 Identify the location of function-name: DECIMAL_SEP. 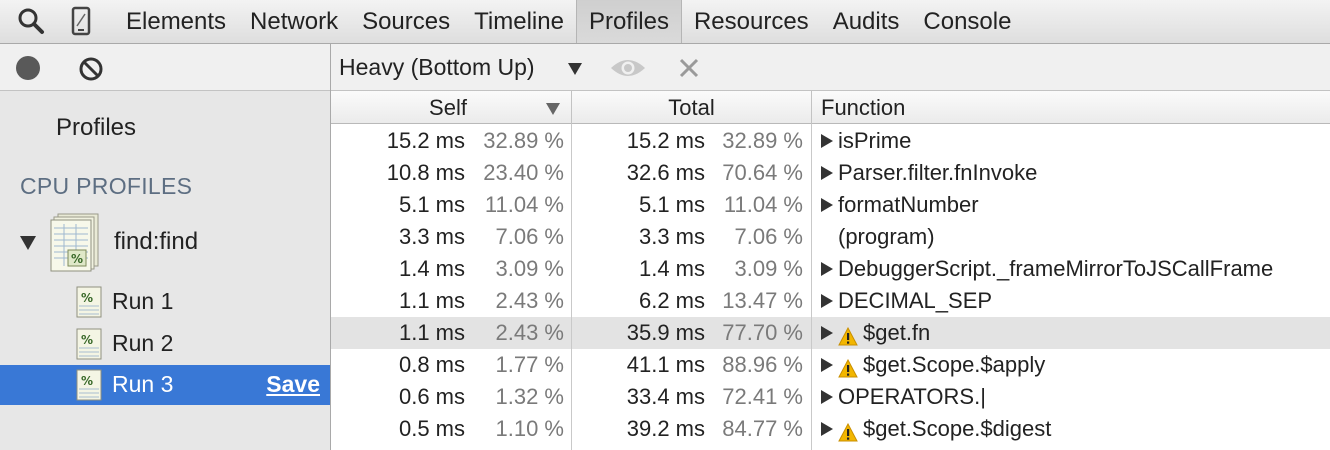
(915, 300).